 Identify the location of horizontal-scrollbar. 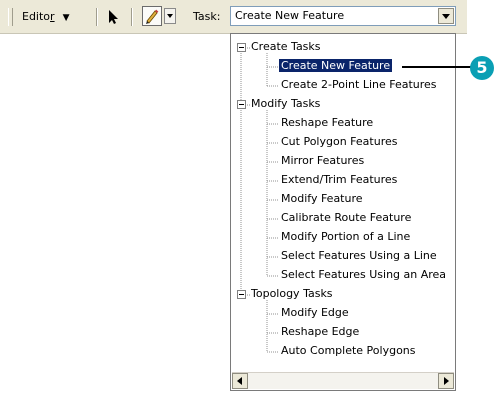
(343, 380).